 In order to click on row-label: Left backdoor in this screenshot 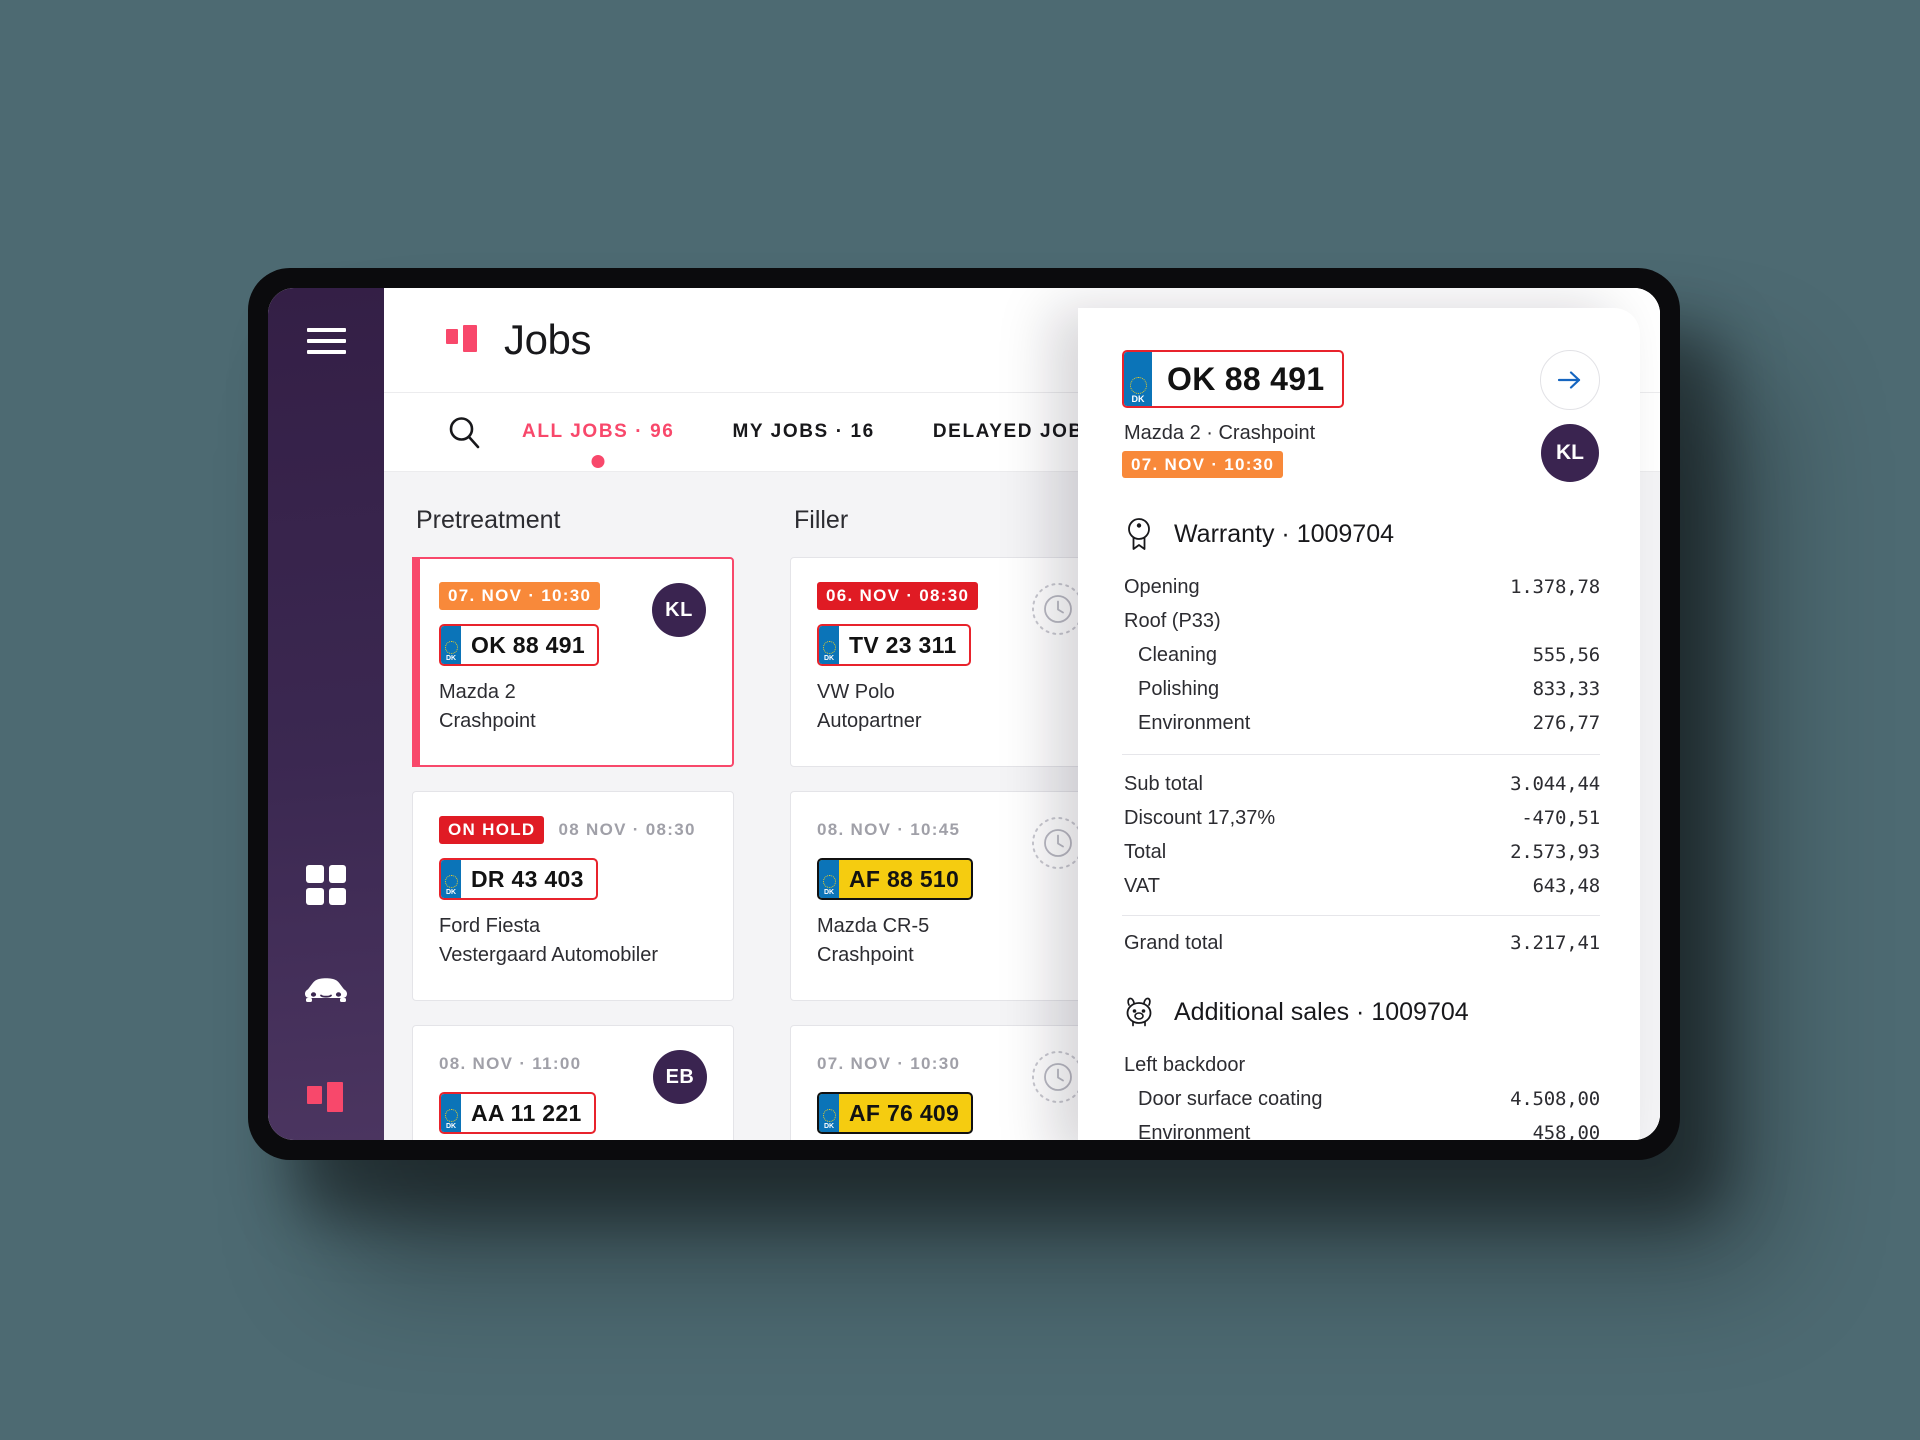, I will do `click(1185, 1065)`.